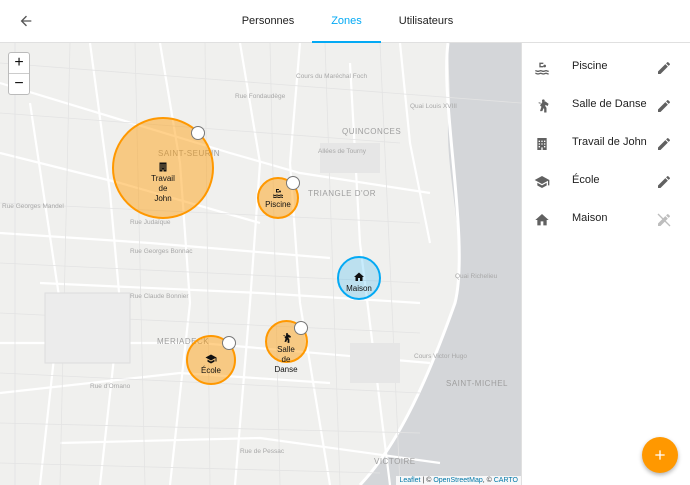 The height and width of the screenshot is (485, 690). I want to click on area-label-quinconces: QUINCONCES, so click(372, 131).